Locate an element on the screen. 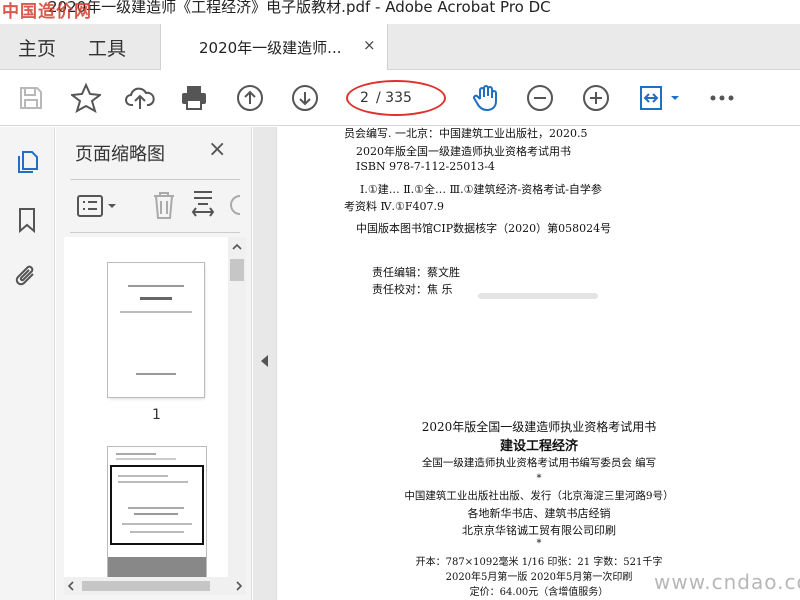 This screenshot has height=600, width=800. thumbnails-vertical-scrollbar is located at coordinates (237, 407).